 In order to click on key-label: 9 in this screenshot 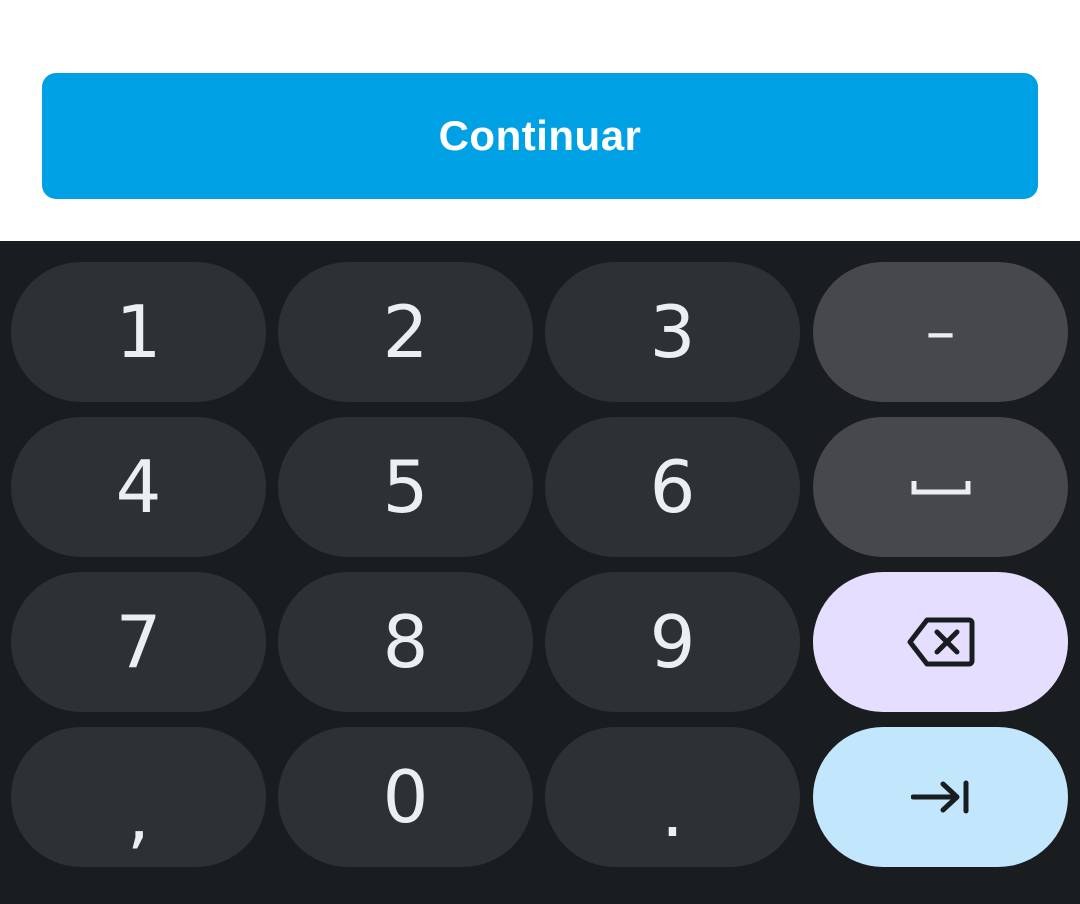, I will do `click(672, 642)`.